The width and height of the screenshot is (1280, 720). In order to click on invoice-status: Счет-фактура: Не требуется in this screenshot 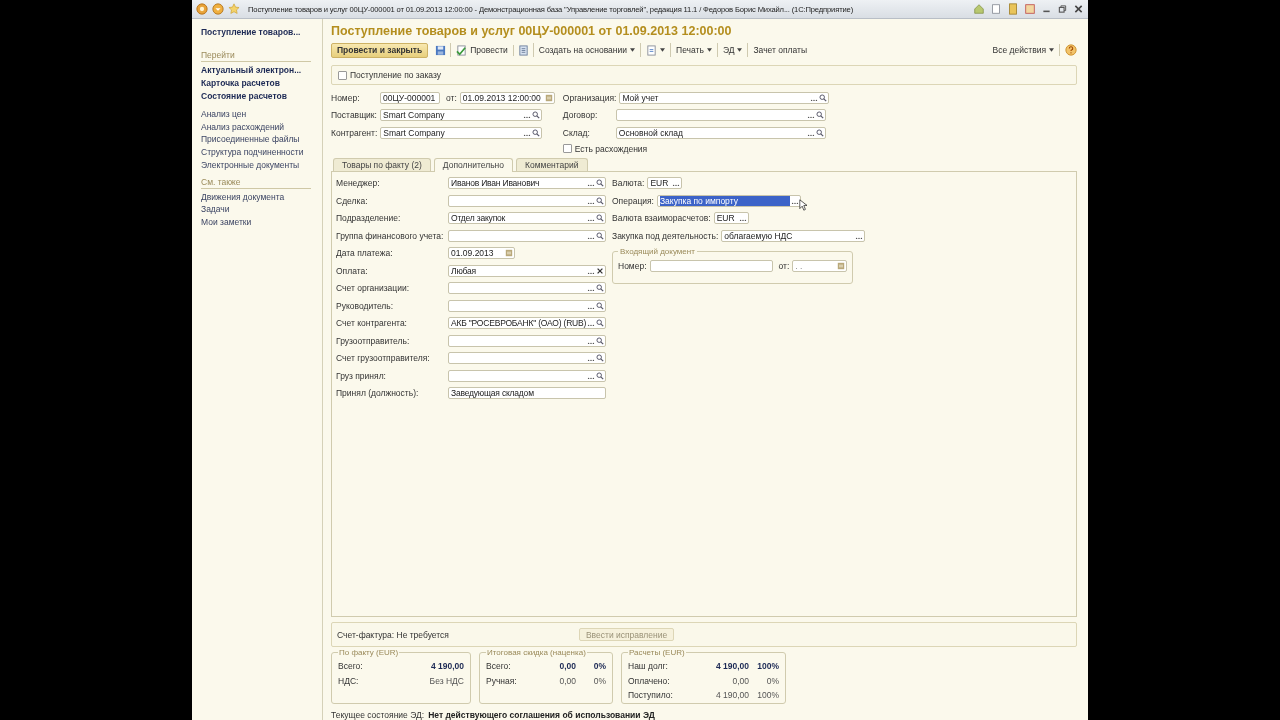, I will do `click(393, 634)`.